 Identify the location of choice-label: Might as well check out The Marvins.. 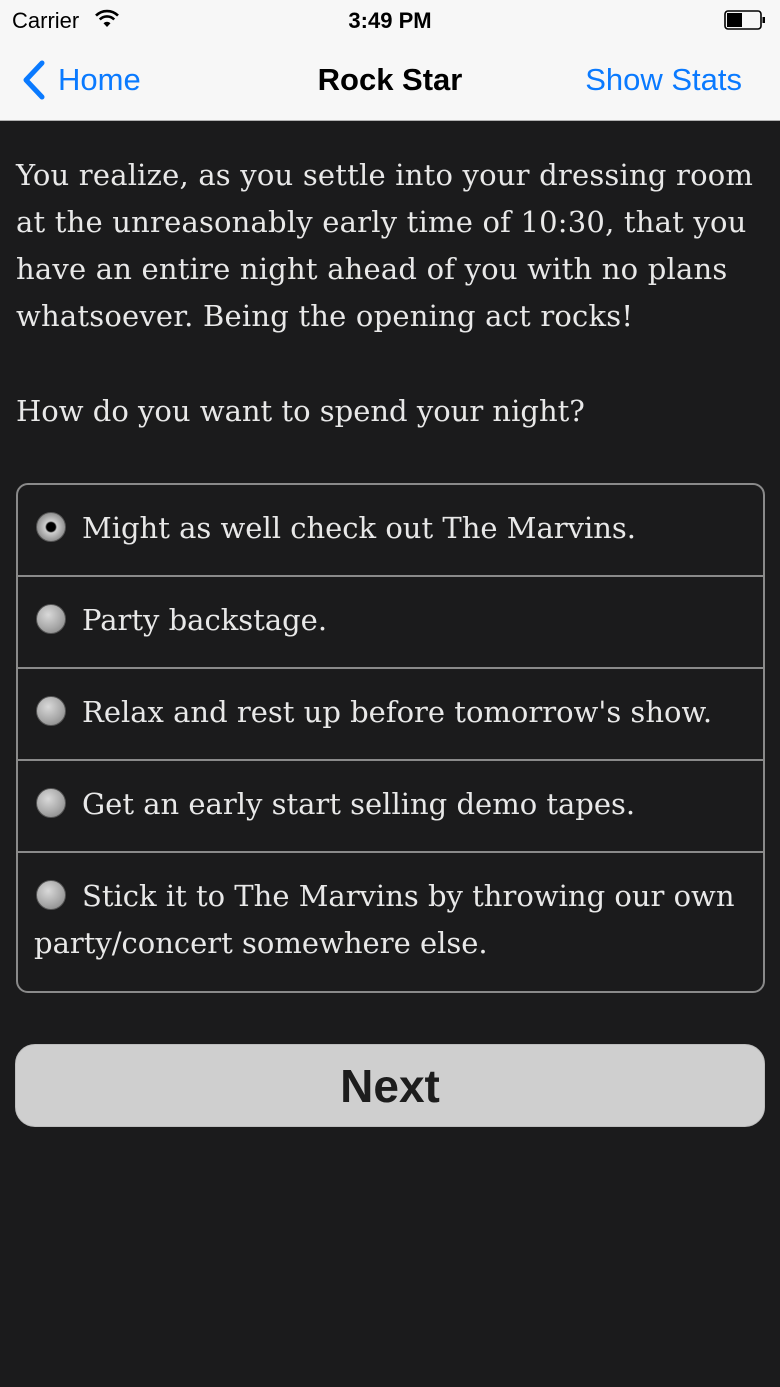
(359, 528).